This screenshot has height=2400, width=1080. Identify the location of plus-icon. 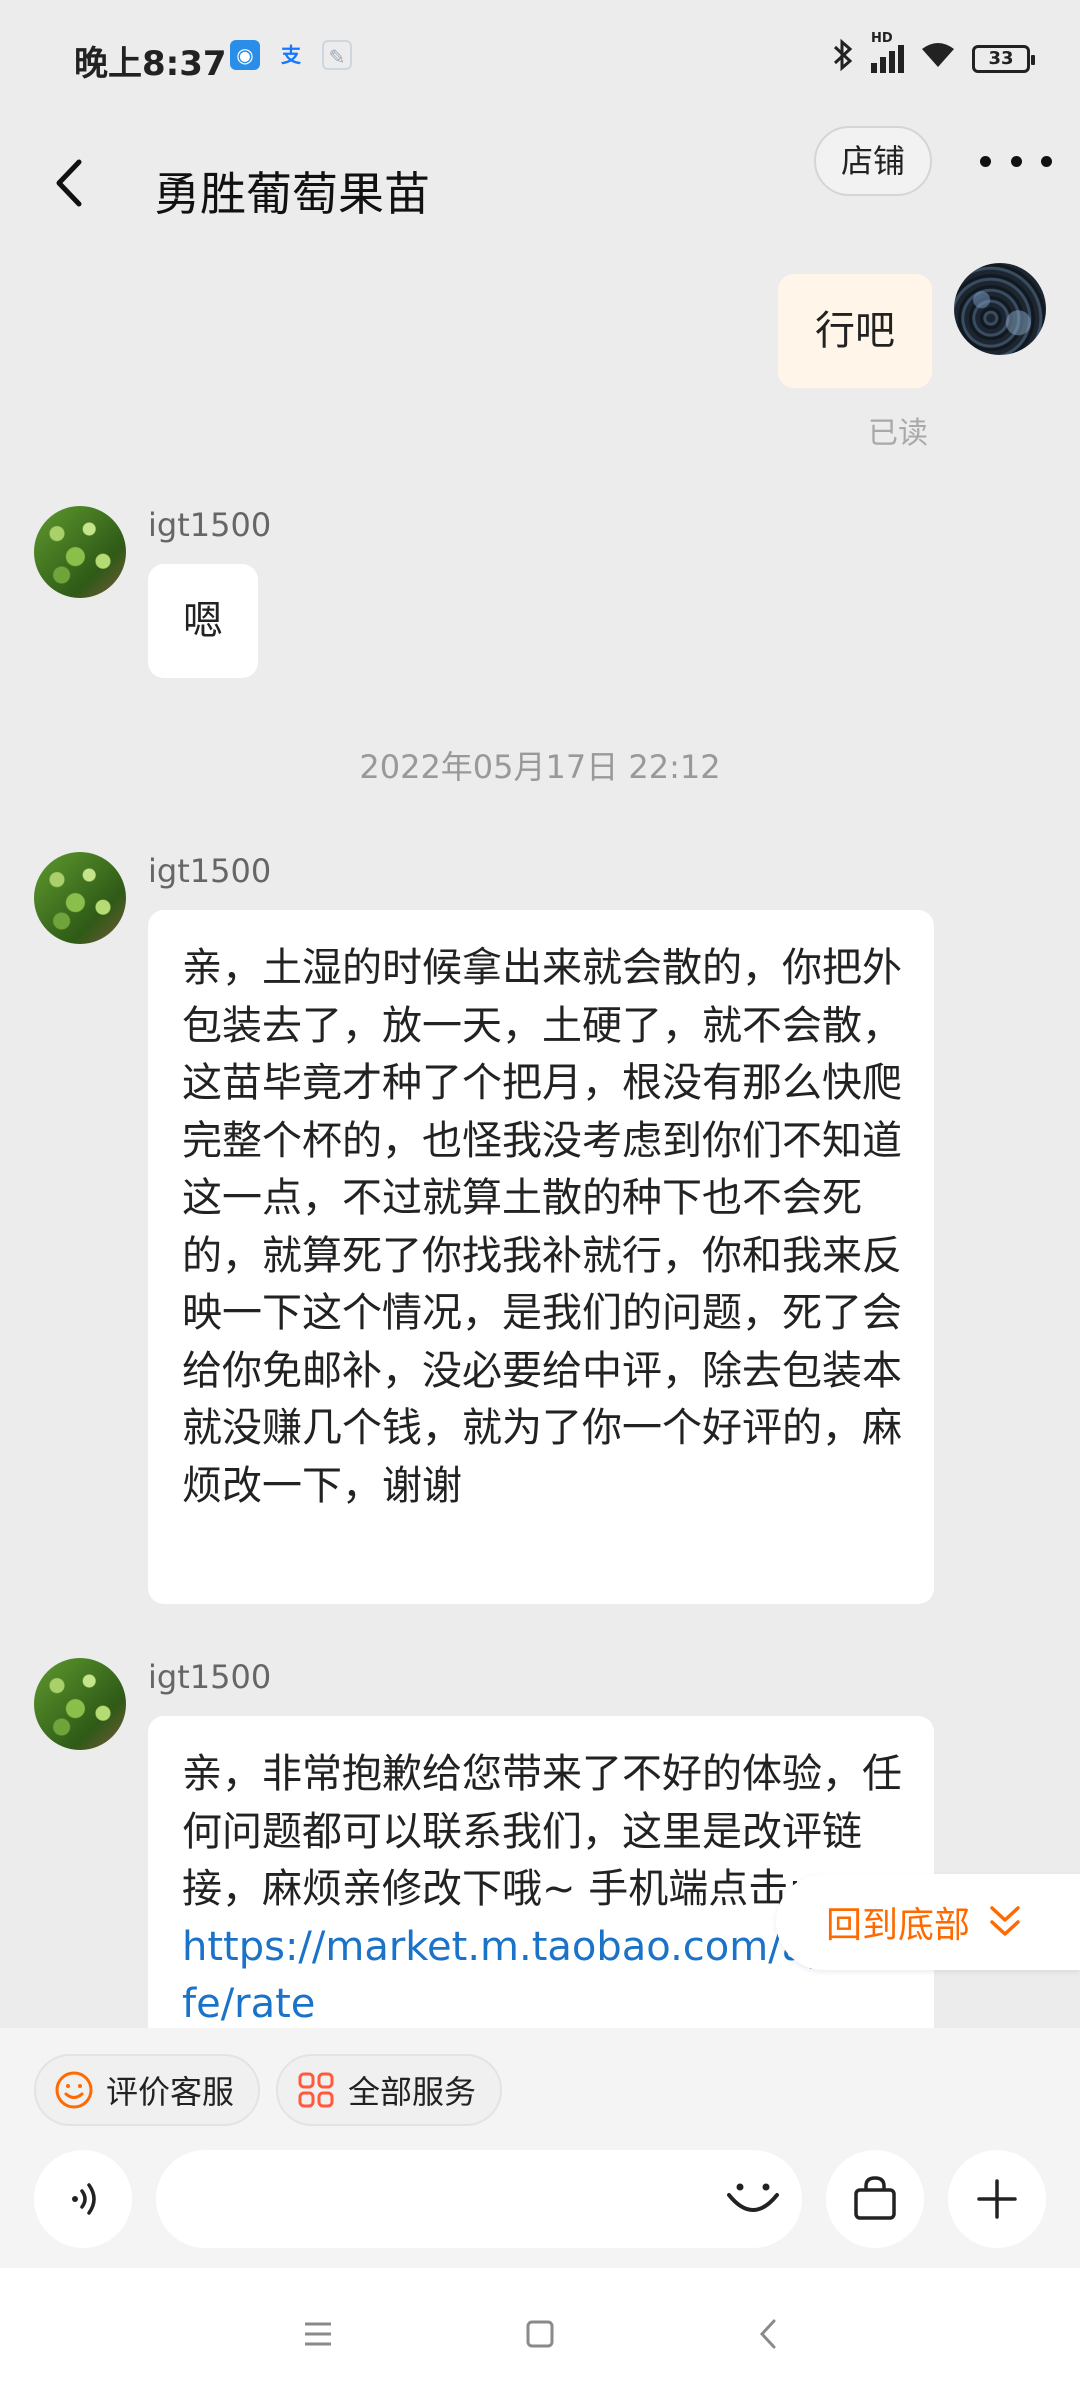
(997, 2199).